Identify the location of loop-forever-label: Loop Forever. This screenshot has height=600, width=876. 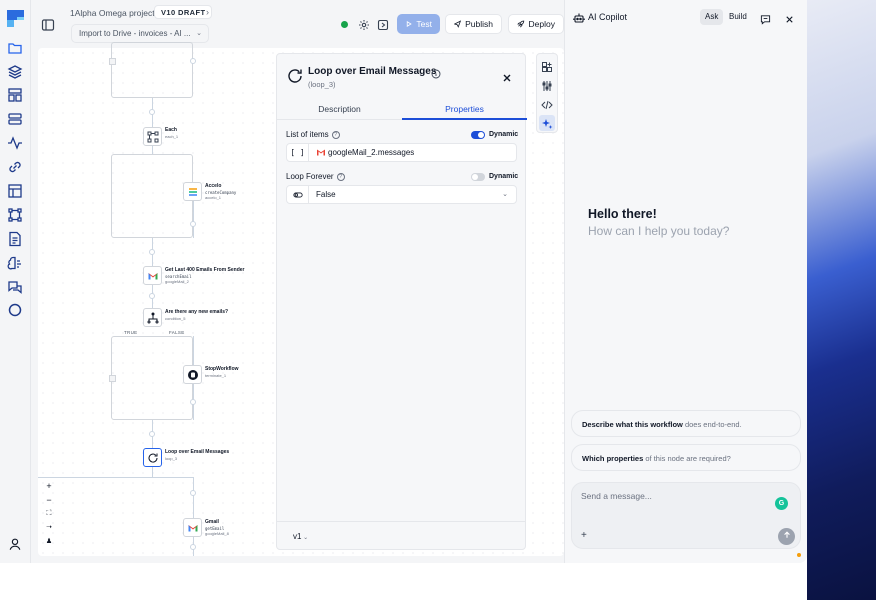
(310, 176).